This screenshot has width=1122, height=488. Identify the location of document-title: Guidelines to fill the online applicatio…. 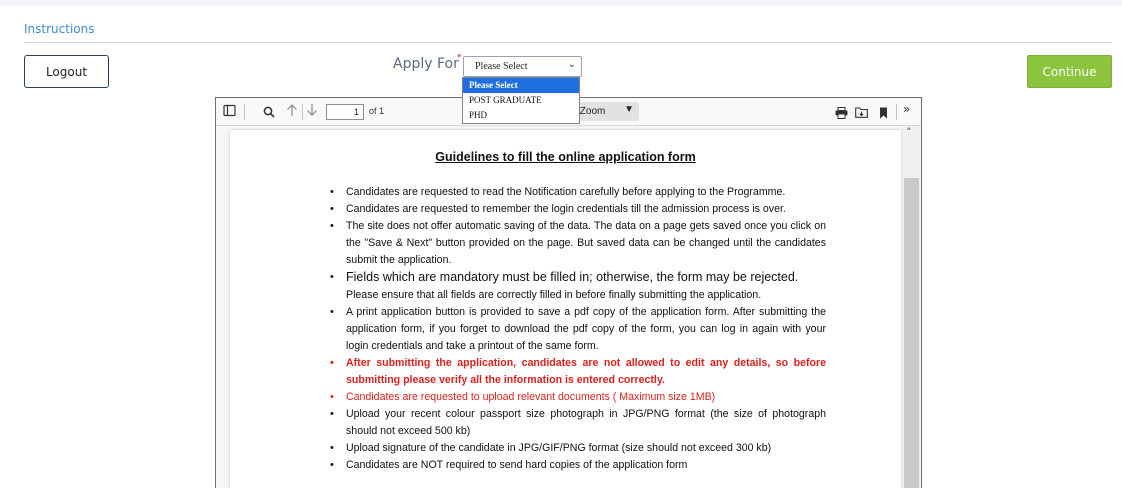
(565, 157).